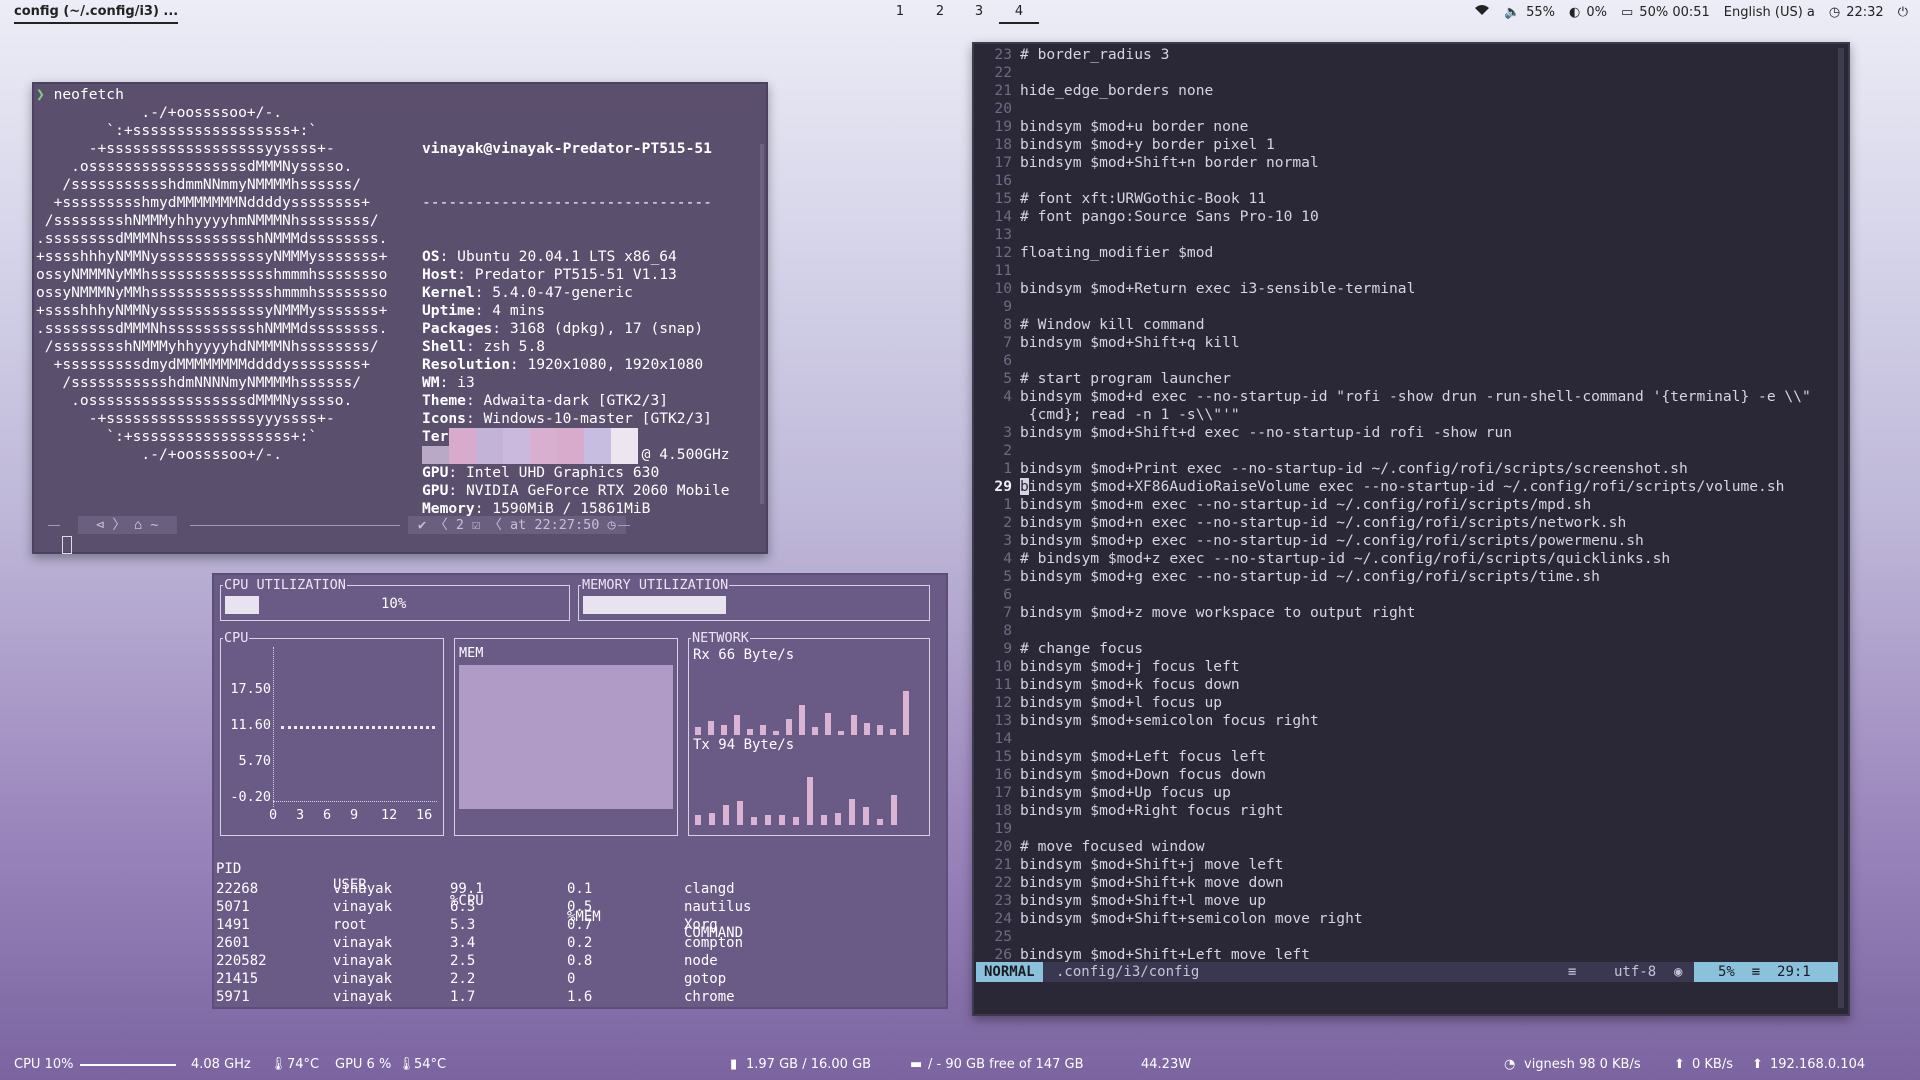 This screenshot has width=1920, height=1080. What do you see at coordinates (1019, 14) in the screenshot?
I see `workspace-4: 4` at bounding box center [1019, 14].